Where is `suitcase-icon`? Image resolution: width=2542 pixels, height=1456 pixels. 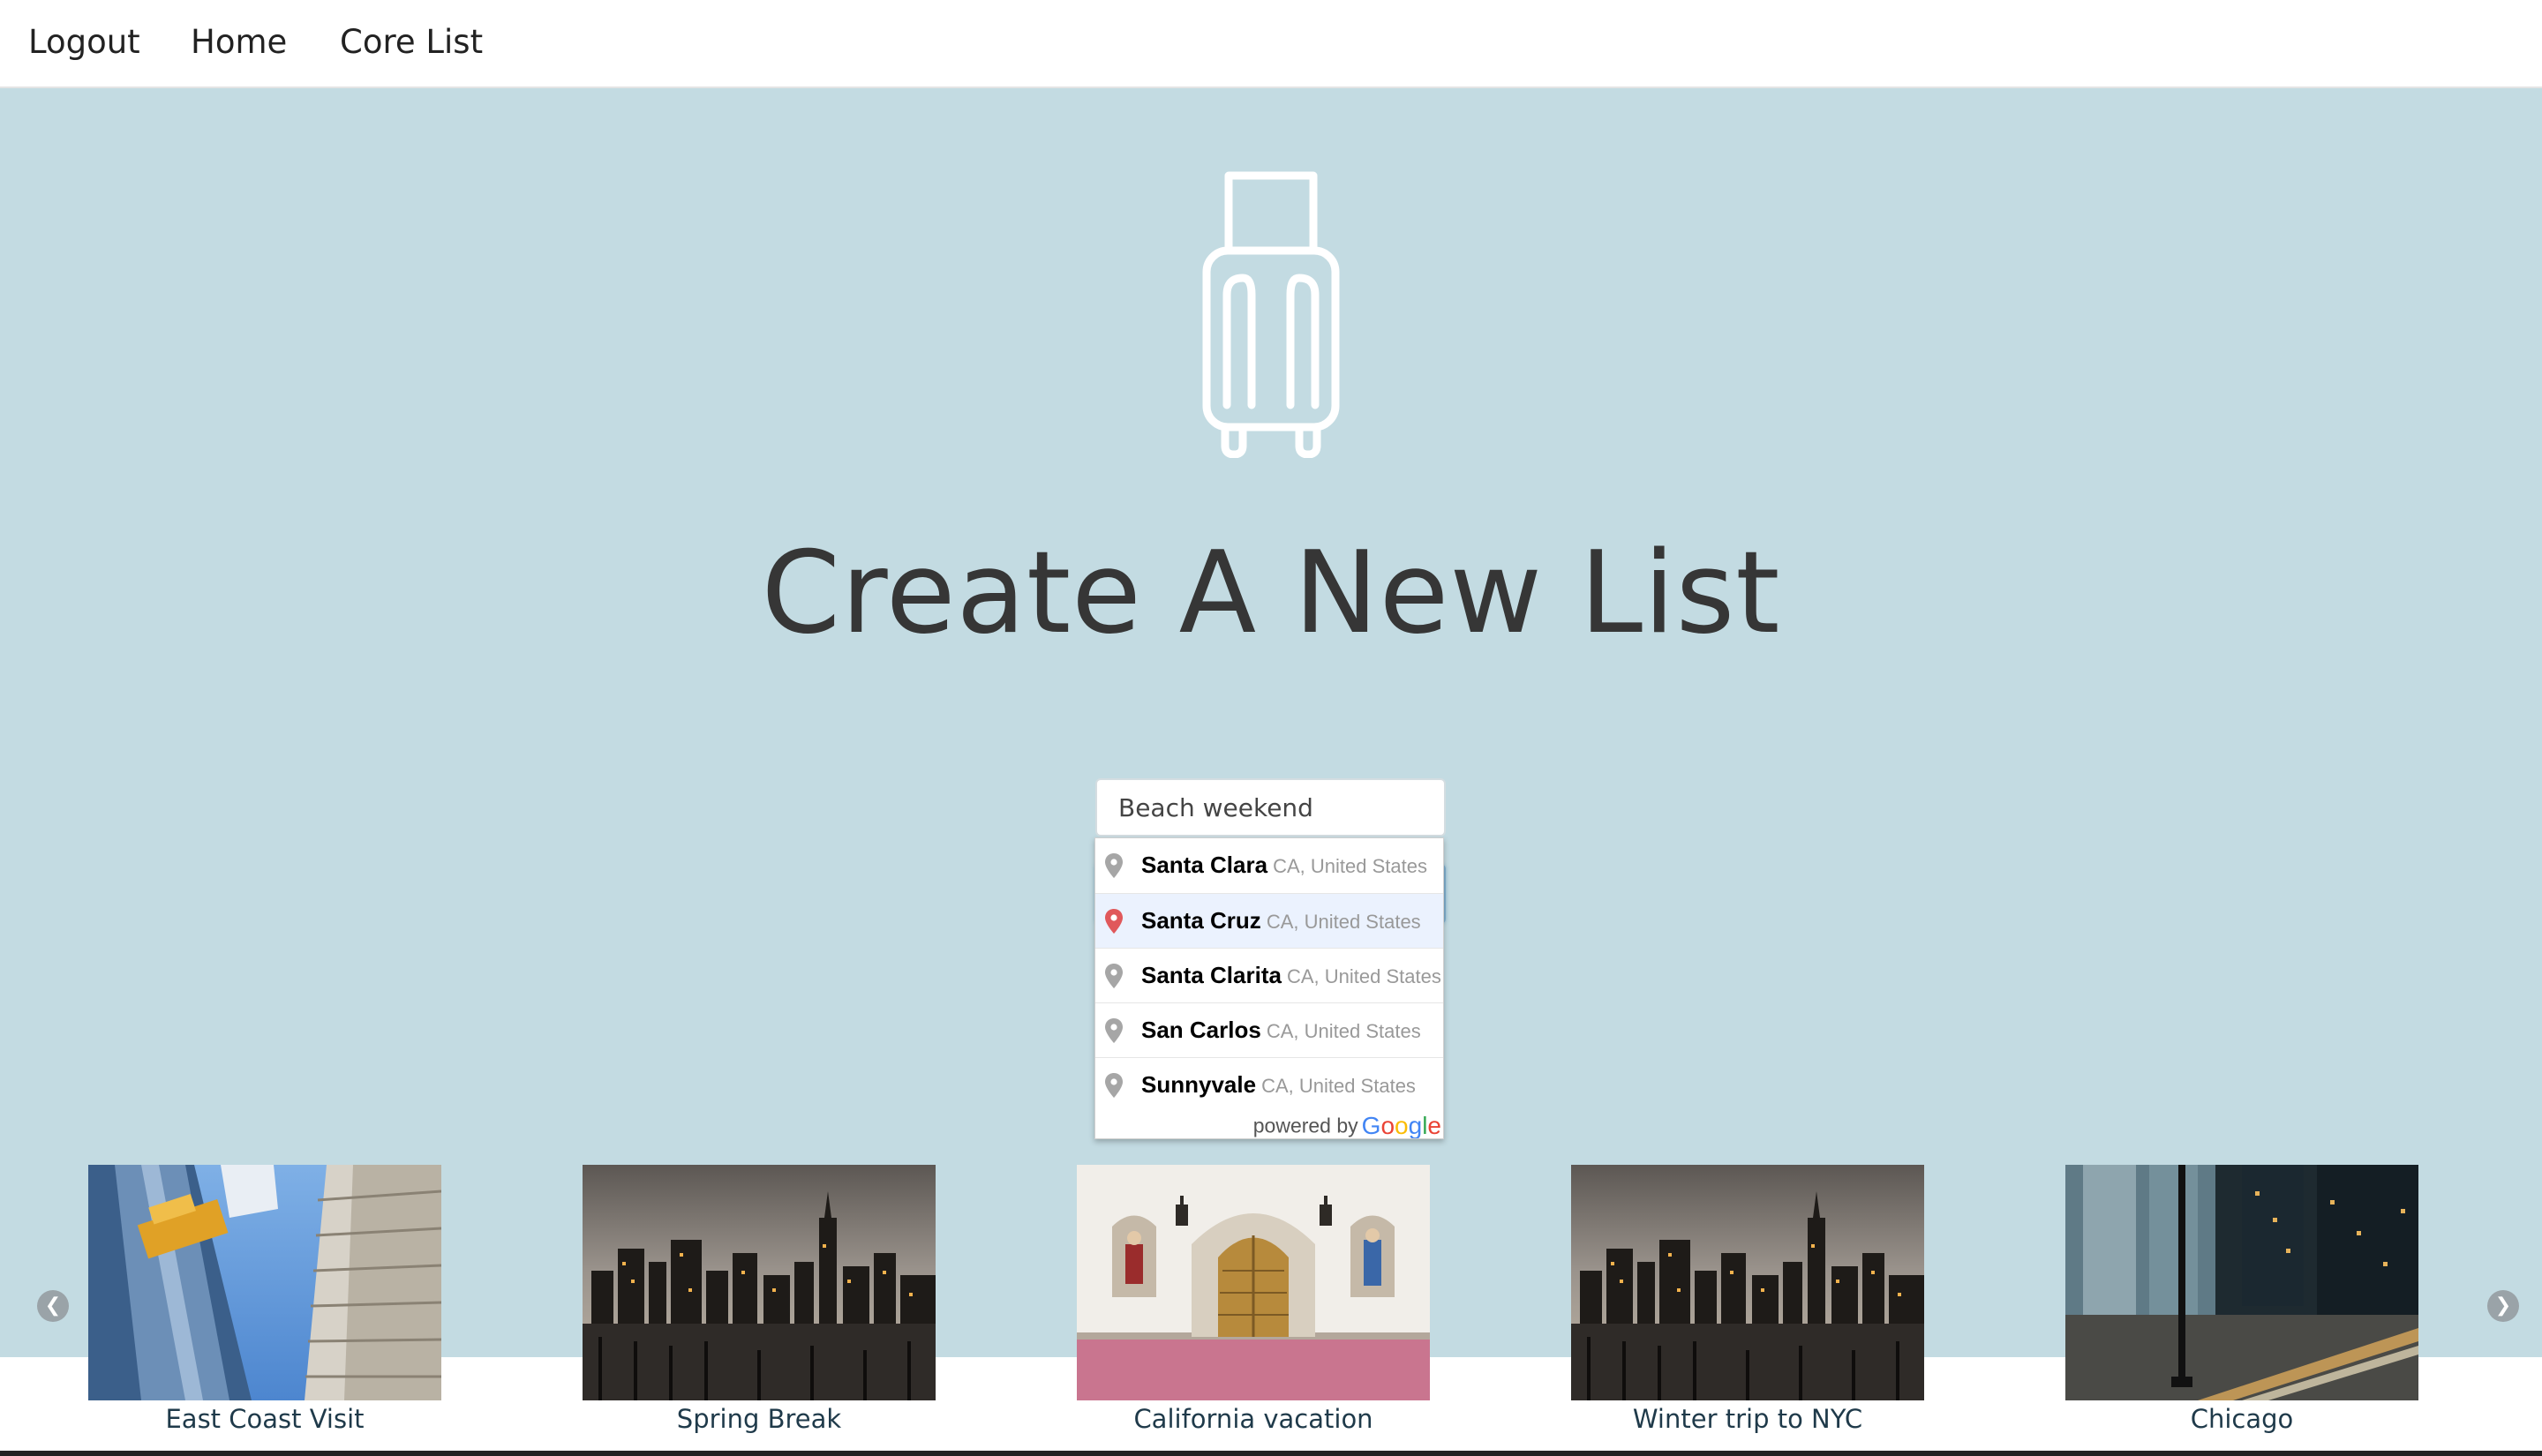 suitcase-icon is located at coordinates (1271, 314).